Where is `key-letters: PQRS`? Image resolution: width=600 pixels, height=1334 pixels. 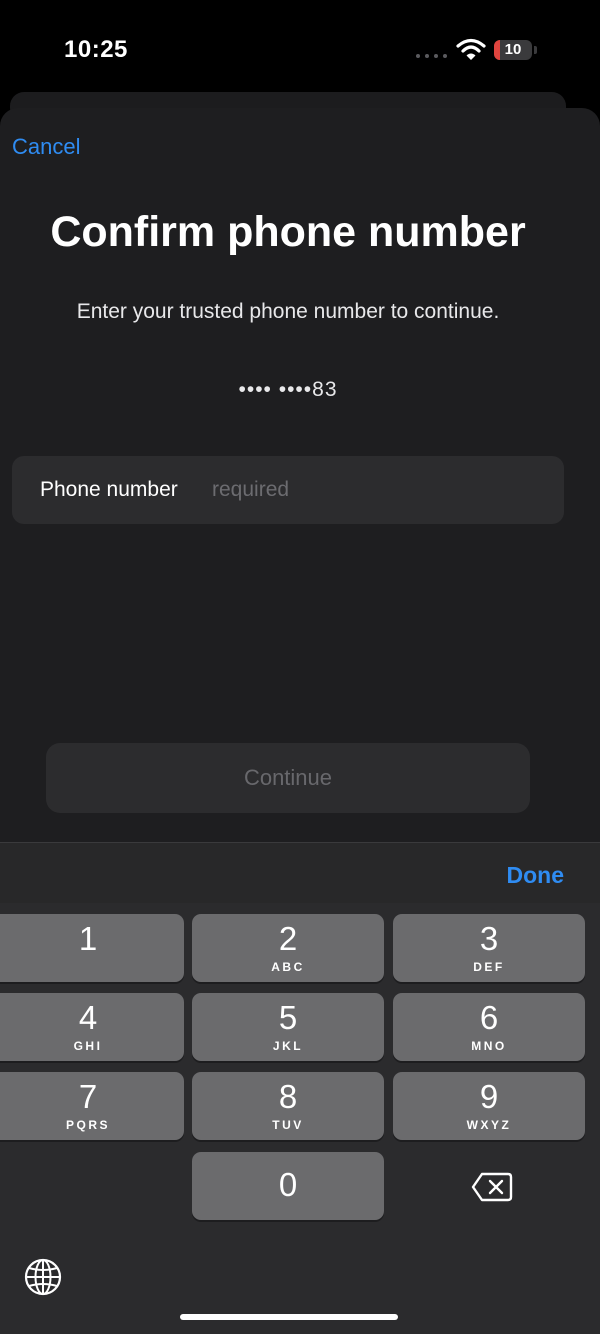
key-letters: PQRS is located at coordinates (87, 1125).